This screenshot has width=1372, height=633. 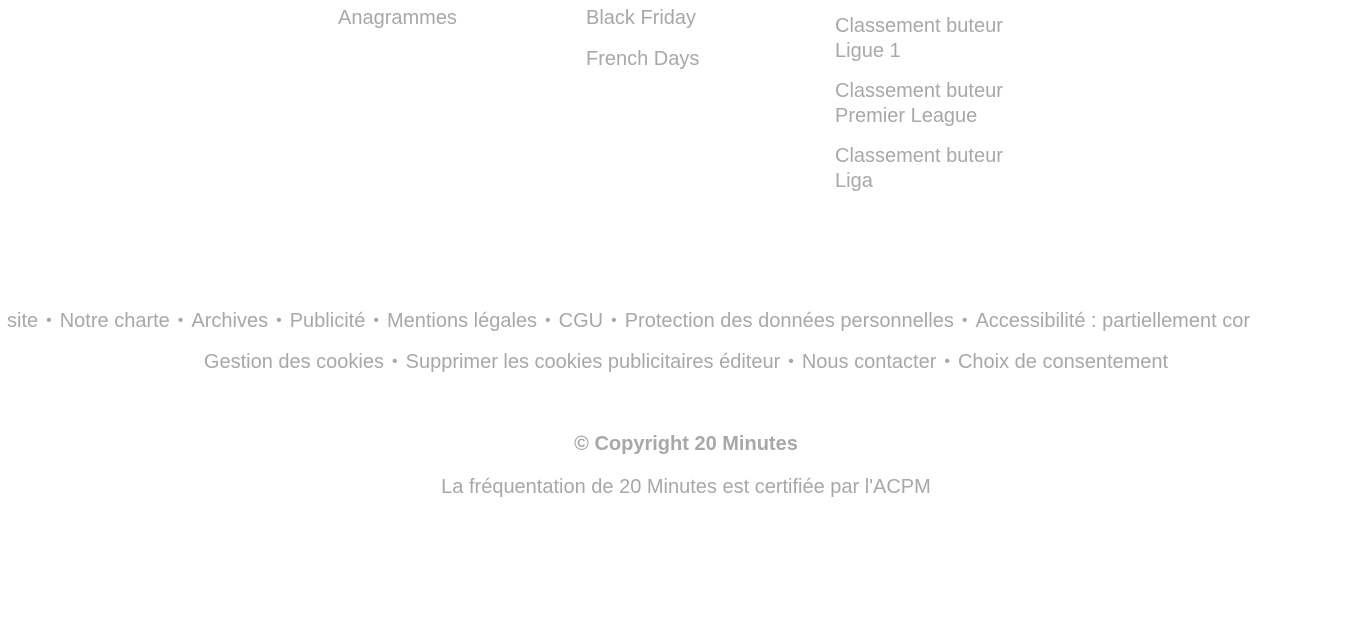 I want to click on footer-link-french-days: French Days, so click(x=642, y=59).